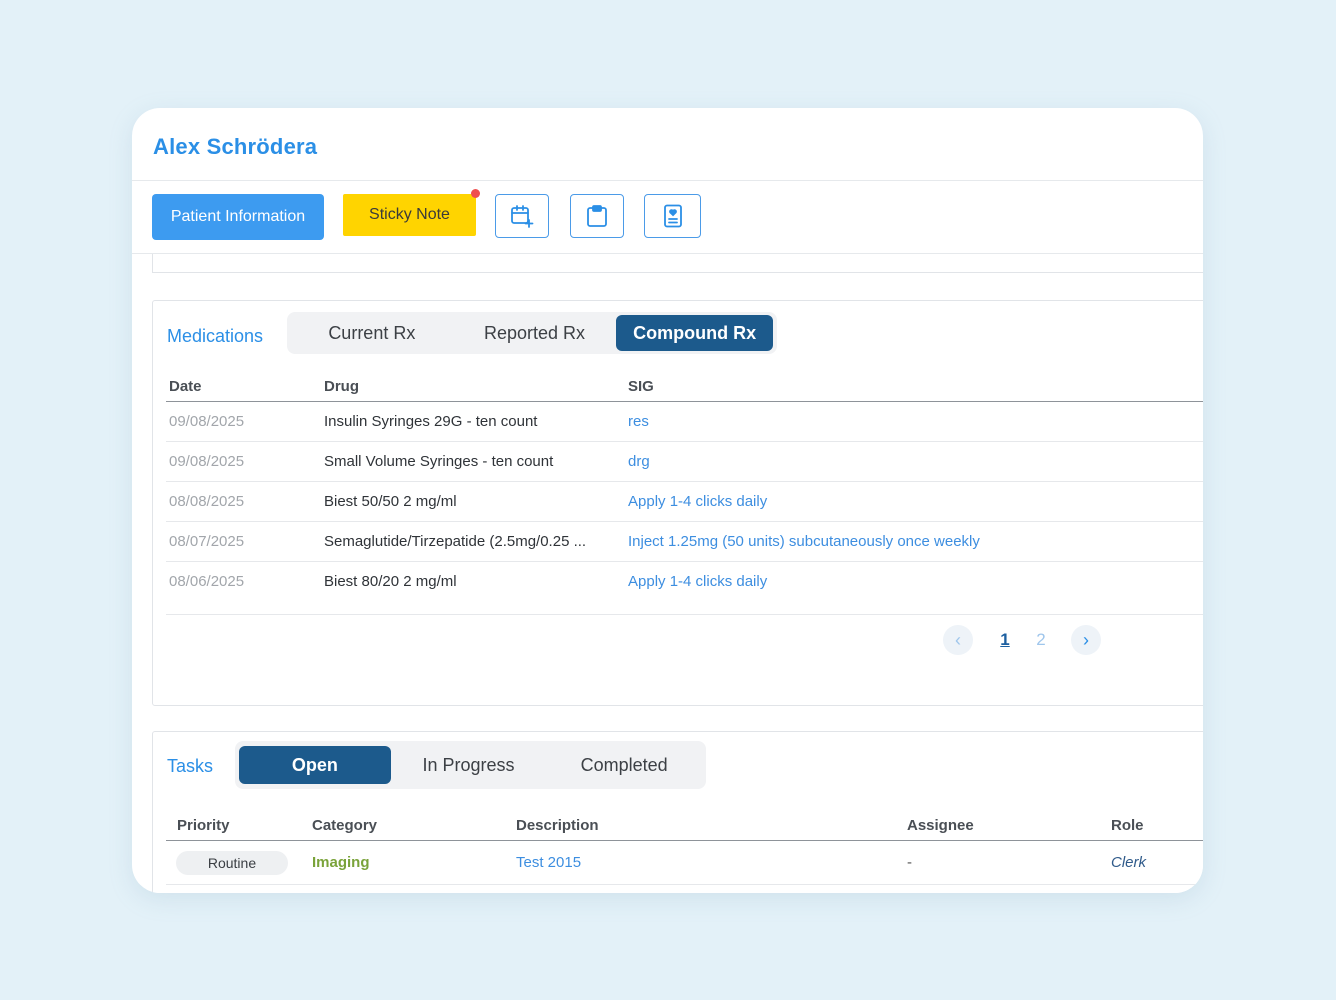 The image size is (1336, 1000). What do you see at coordinates (1006, 827) in the screenshot?
I see `column-header-assignee: Assignee` at bounding box center [1006, 827].